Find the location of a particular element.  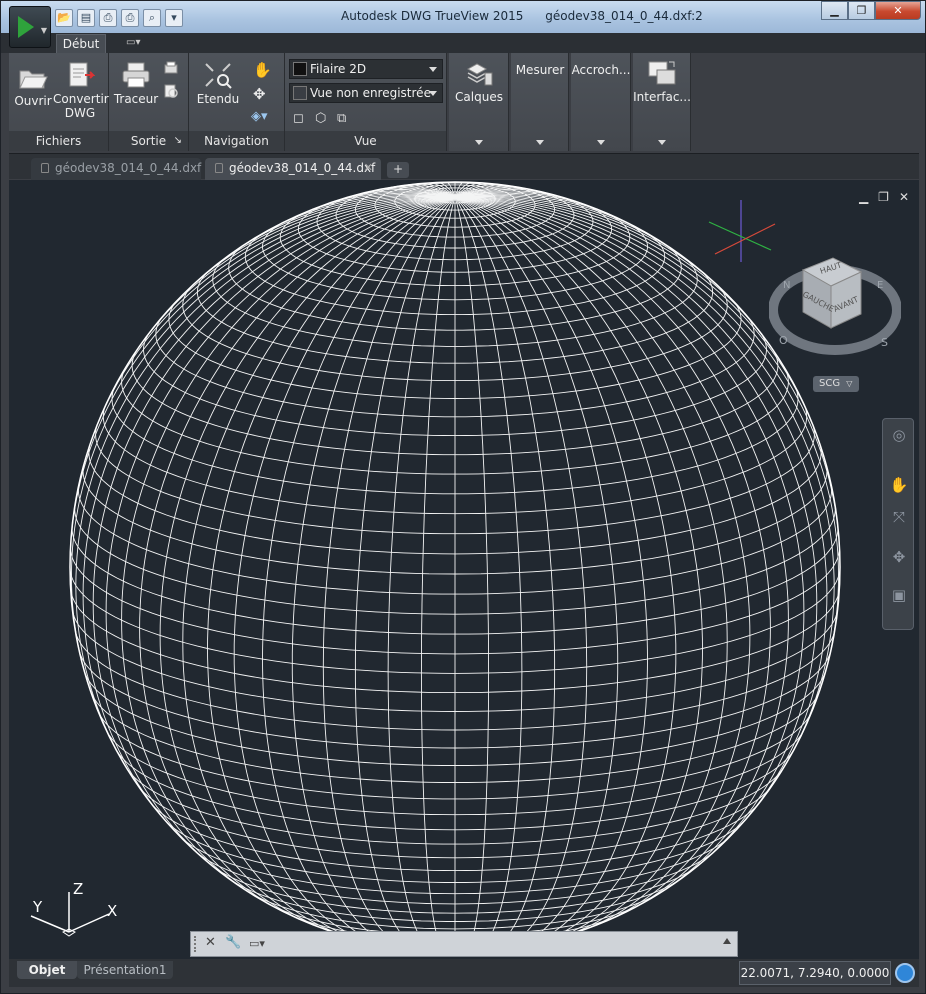

calques-button: Calques is located at coordinates (479, 81).